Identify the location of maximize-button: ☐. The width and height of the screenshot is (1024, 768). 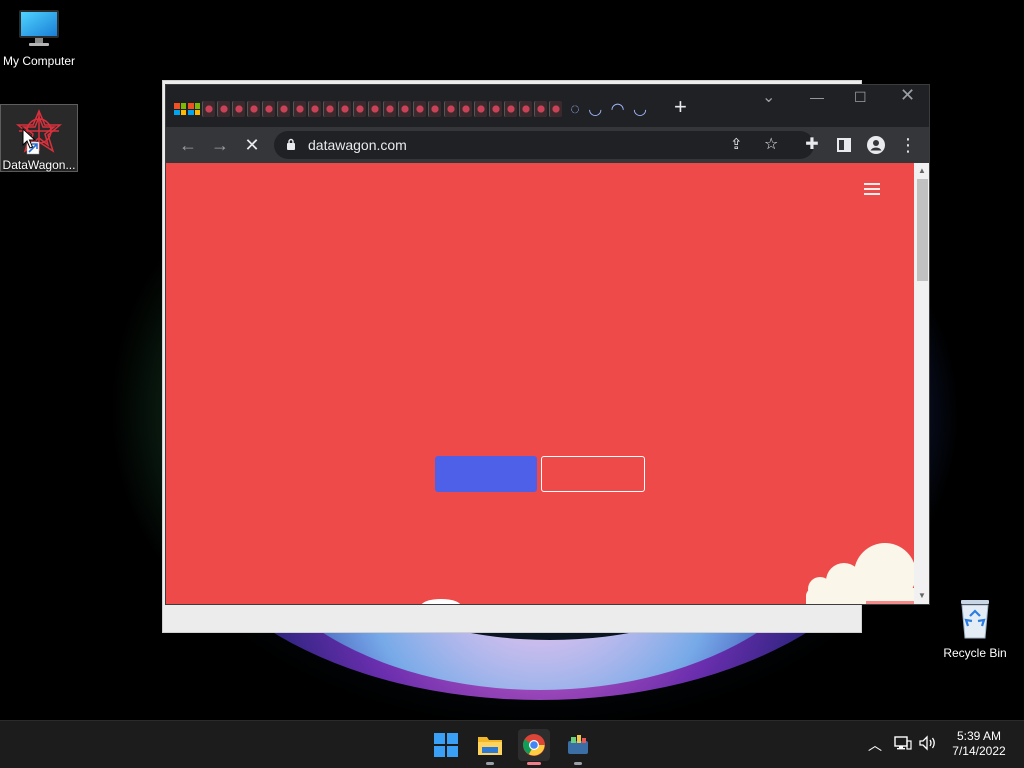
(860, 97).